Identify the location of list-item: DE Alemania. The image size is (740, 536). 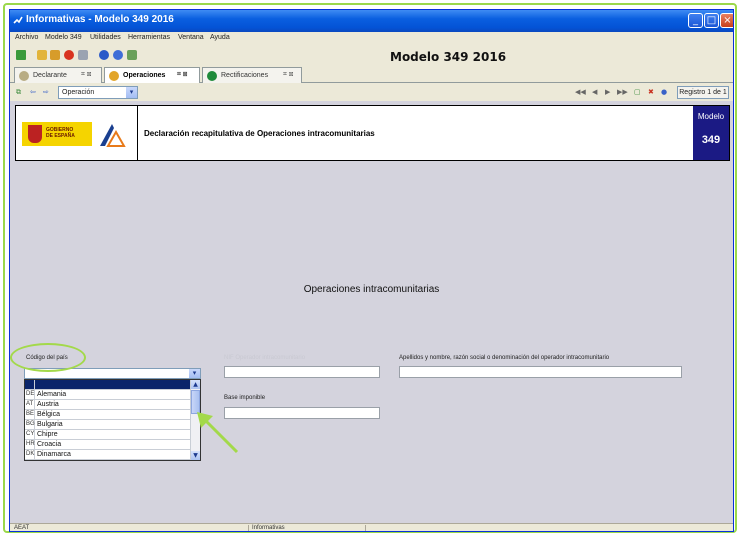
(108, 395).